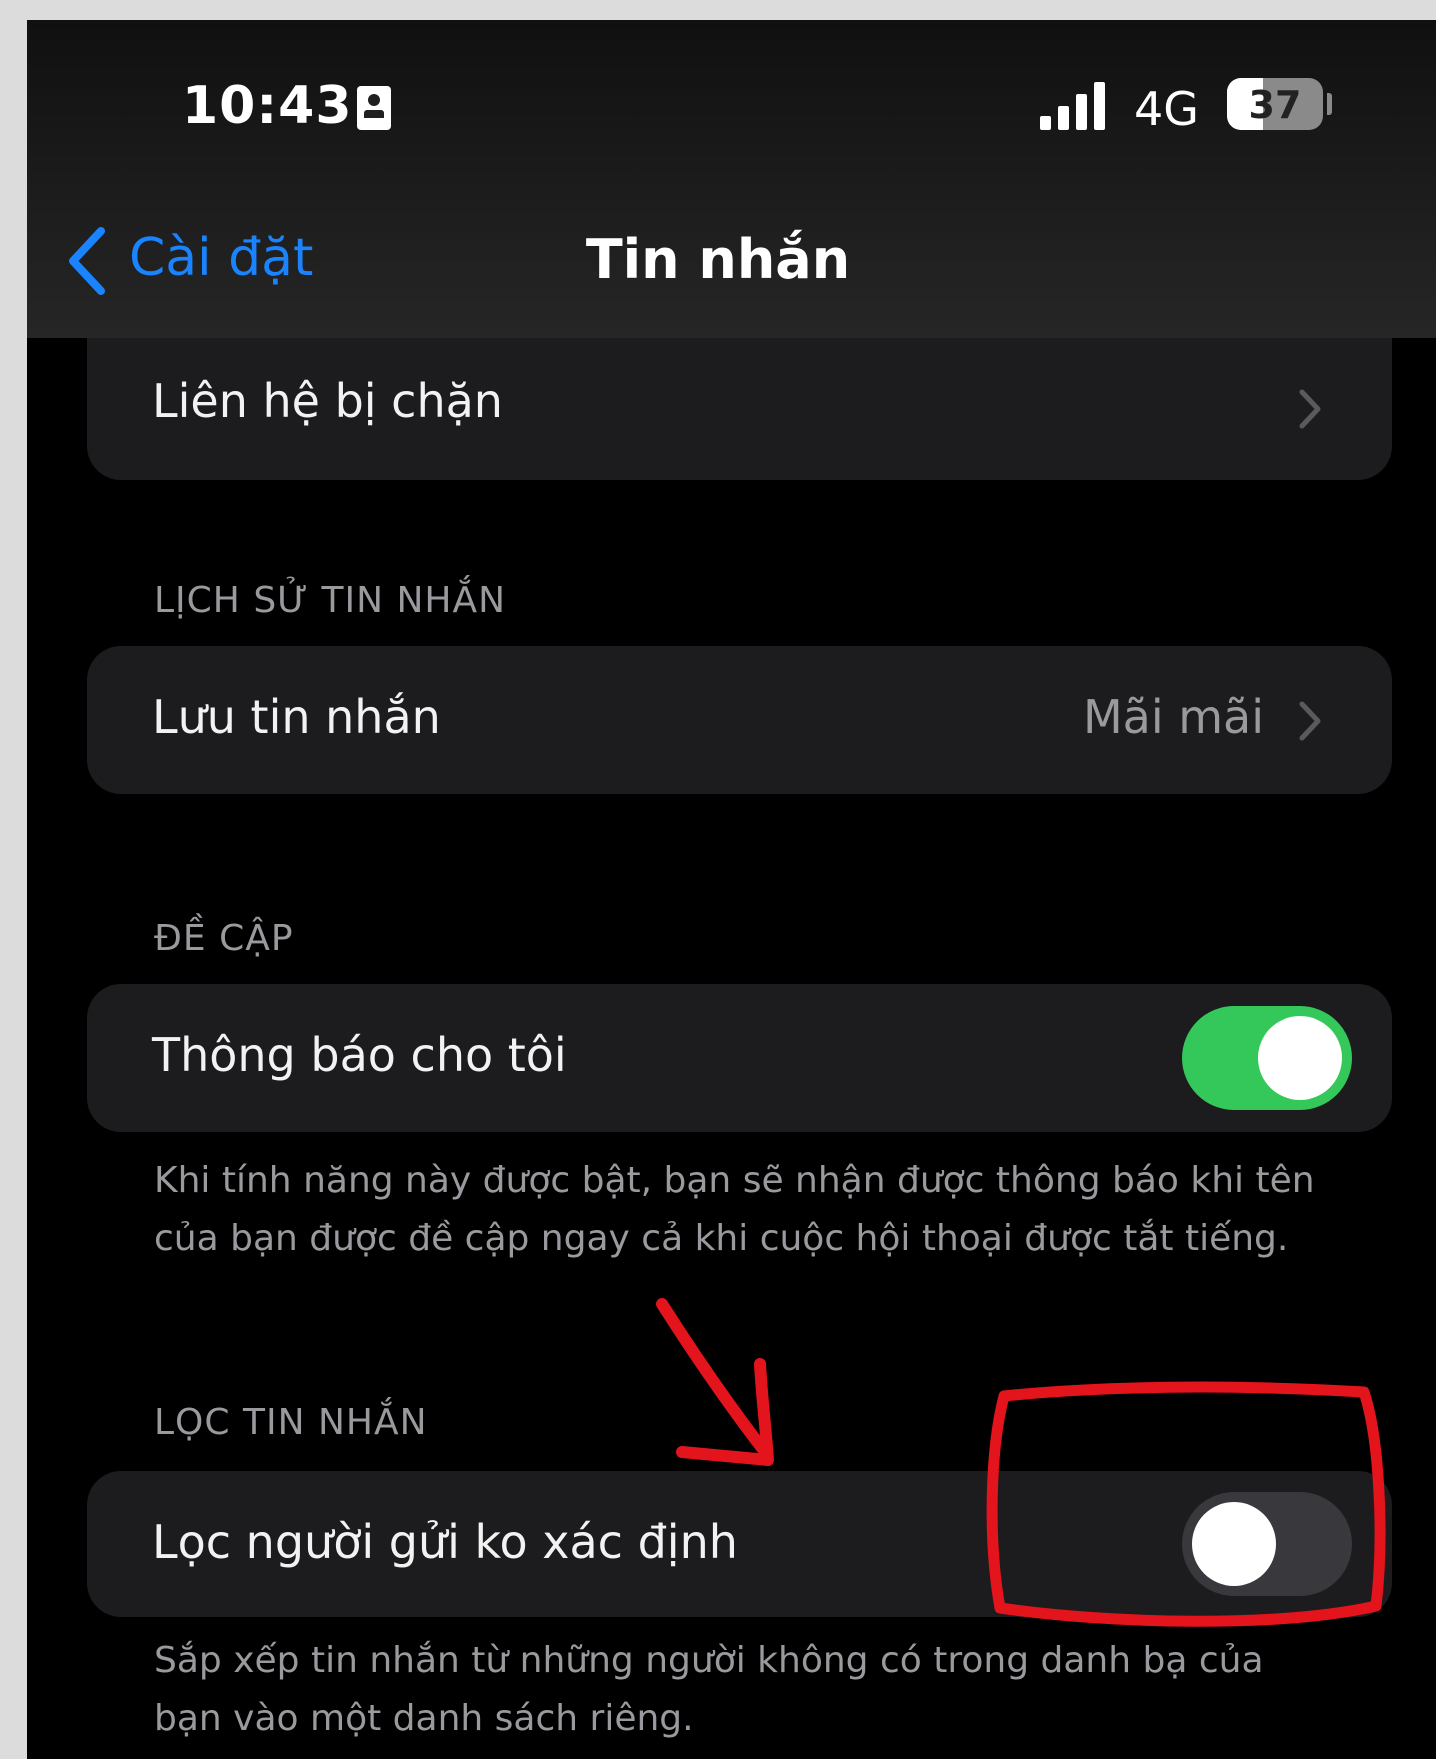 The width and height of the screenshot is (1436, 1759). What do you see at coordinates (296, 717) in the screenshot?
I see `keep-messages-label: Lưu tin nhắn` at bounding box center [296, 717].